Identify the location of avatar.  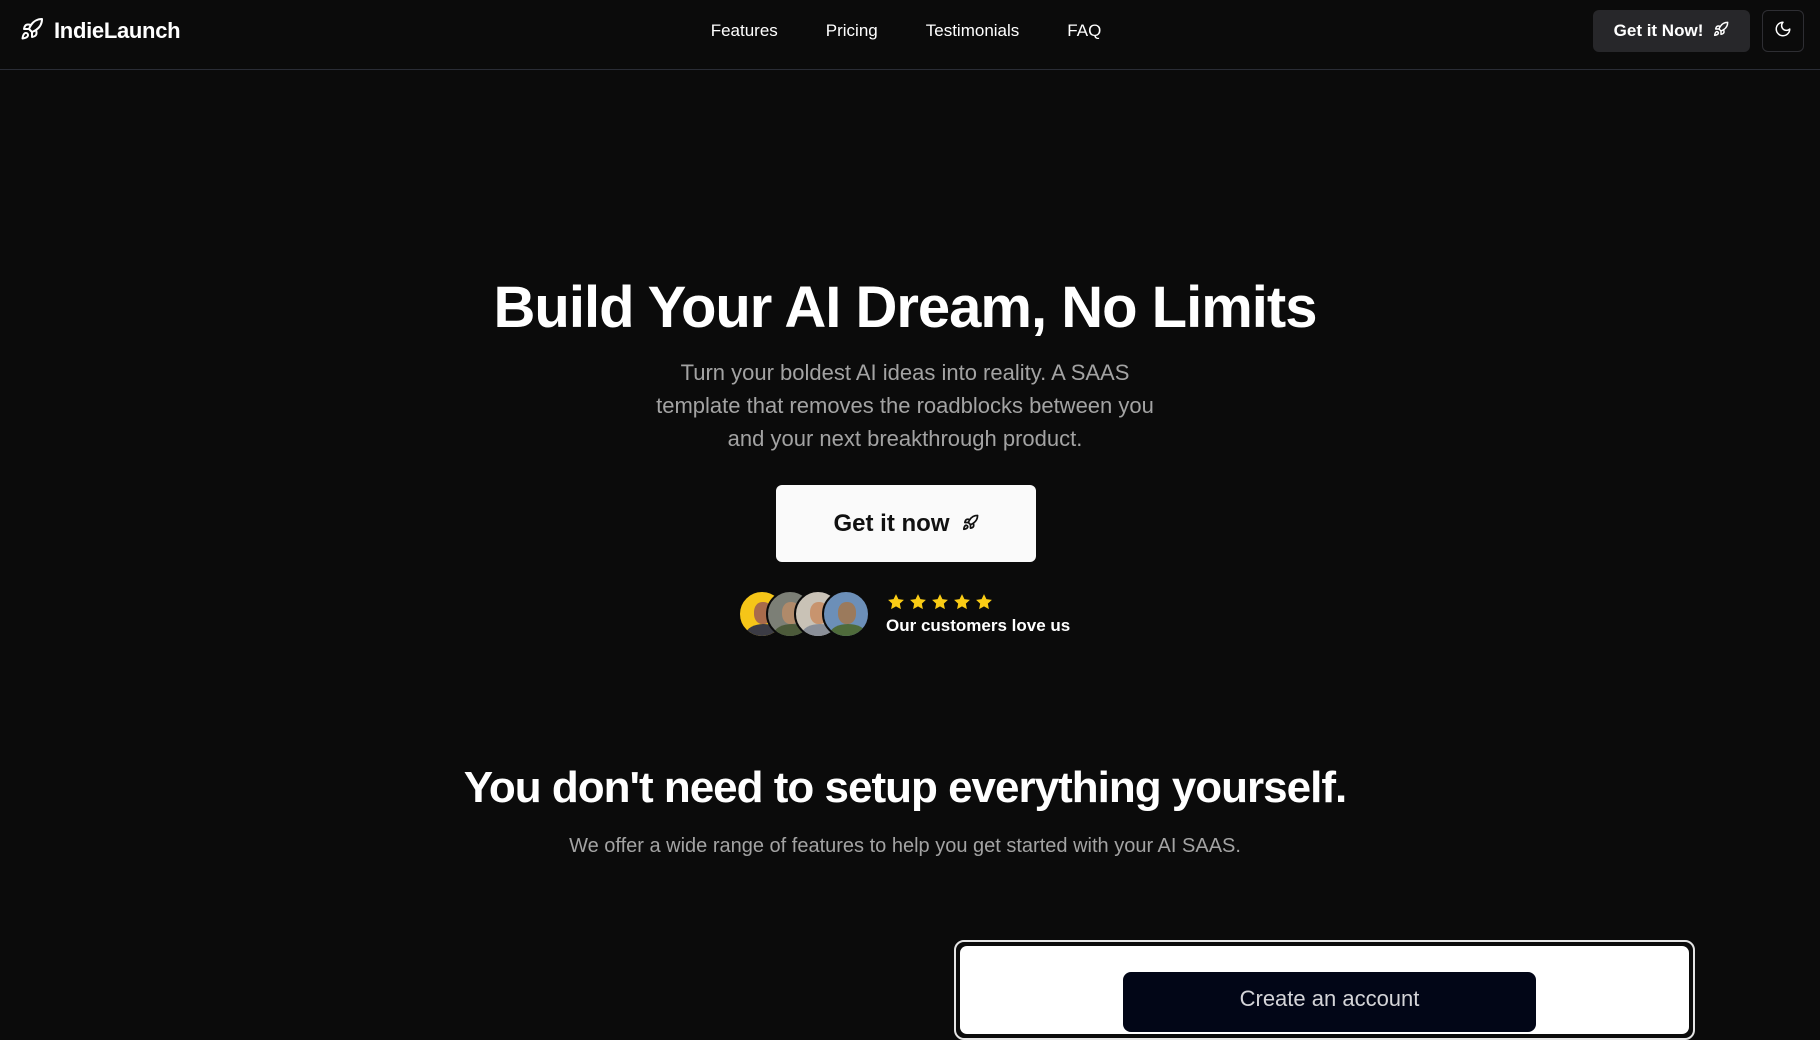
(846, 614).